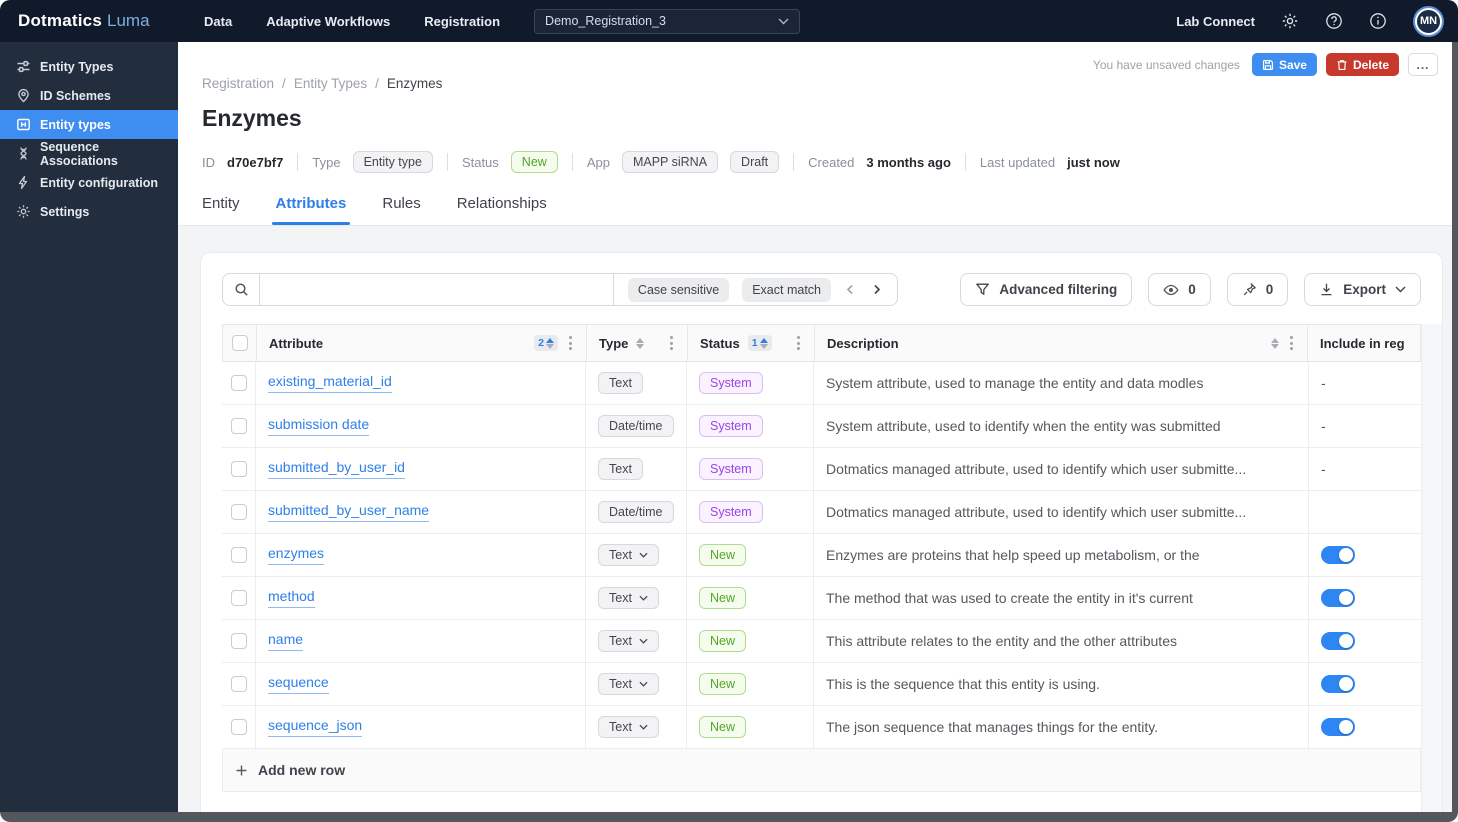 This screenshot has height=822, width=1458. What do you see at coordinates (786, 289) in the screenshot?
I see `exact-match-button: Exact match` at bounding box center [786, 289].